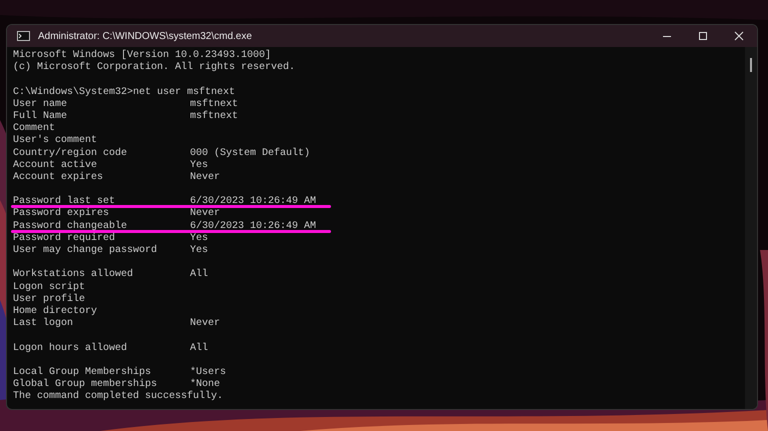 Image resolution: width=768 pixels, height=431 pixels. What do you see at coordinates (55, 165) in the screenshot?
I see `field-label: Account active` at bounding box center [55, 165].